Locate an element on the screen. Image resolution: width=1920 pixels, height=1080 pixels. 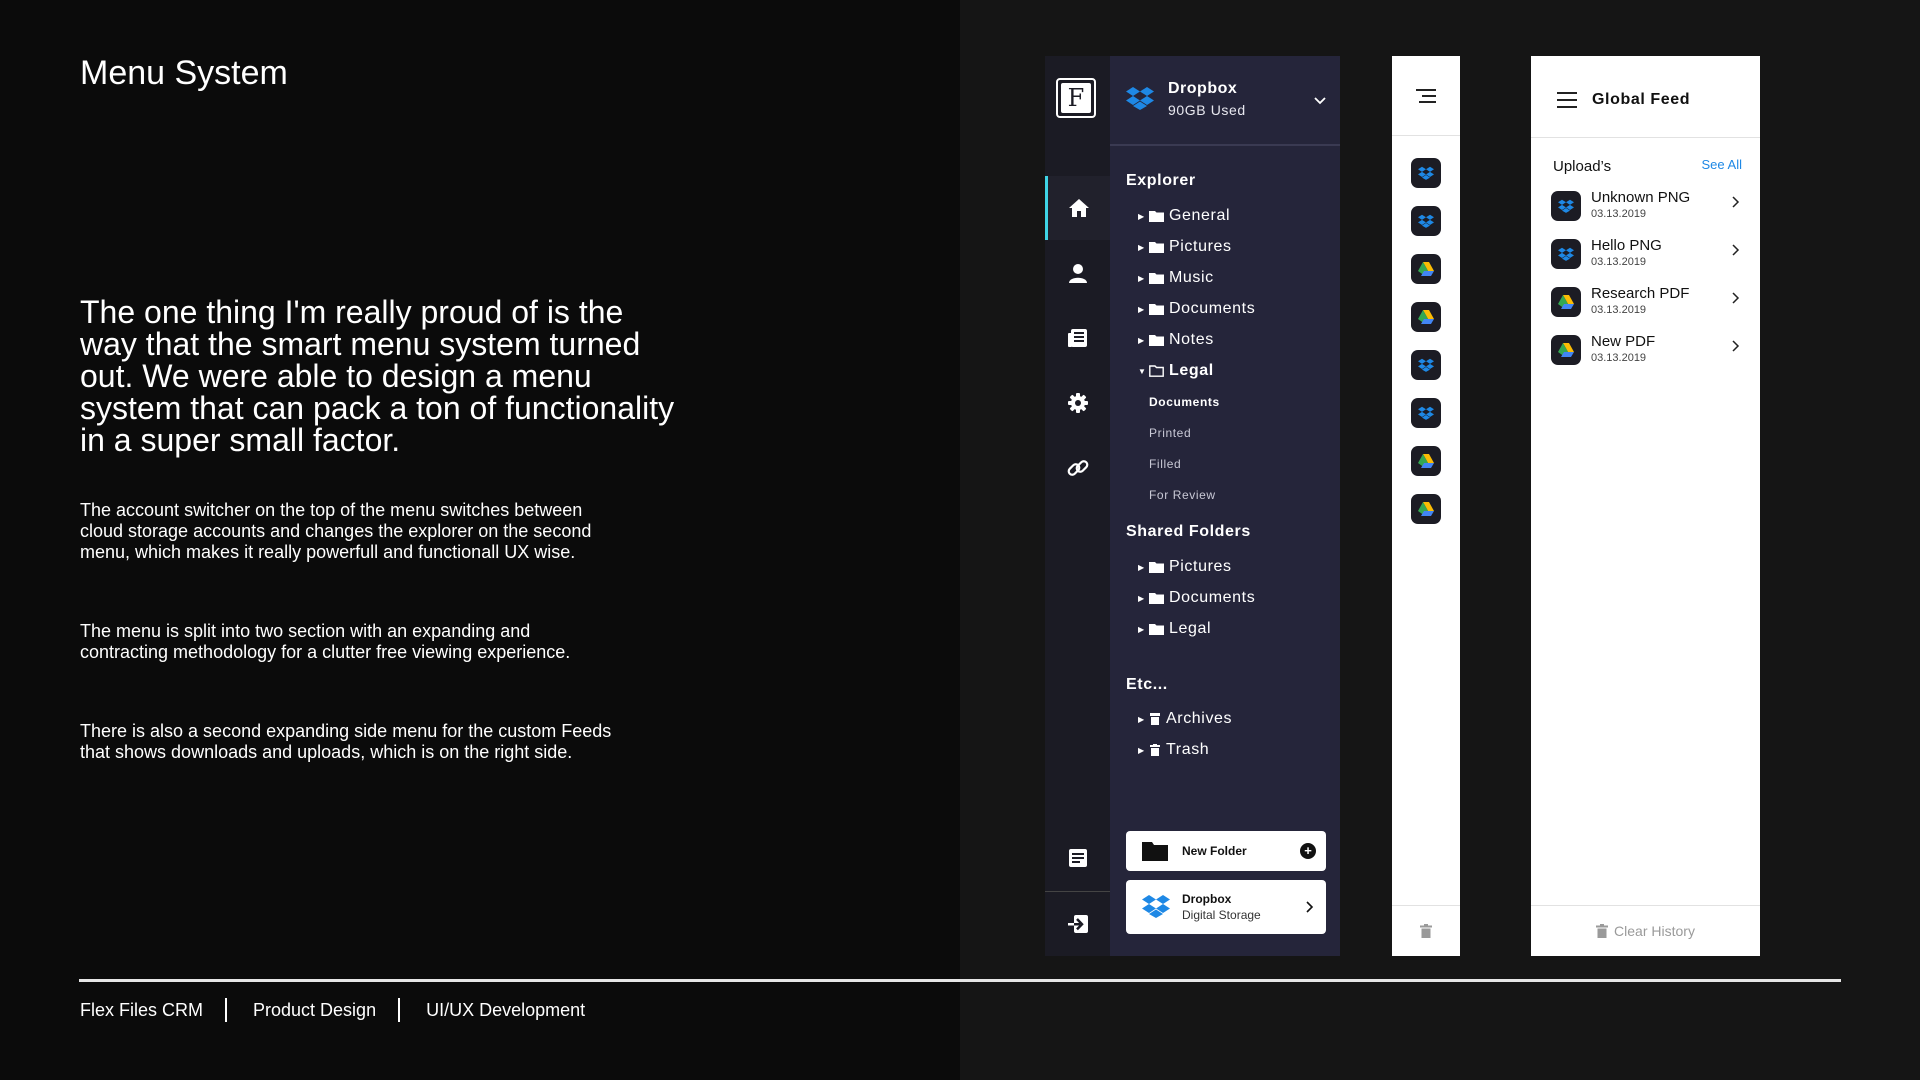
legal-sub-for-review: For Review is located at coordinates (1182, 495).